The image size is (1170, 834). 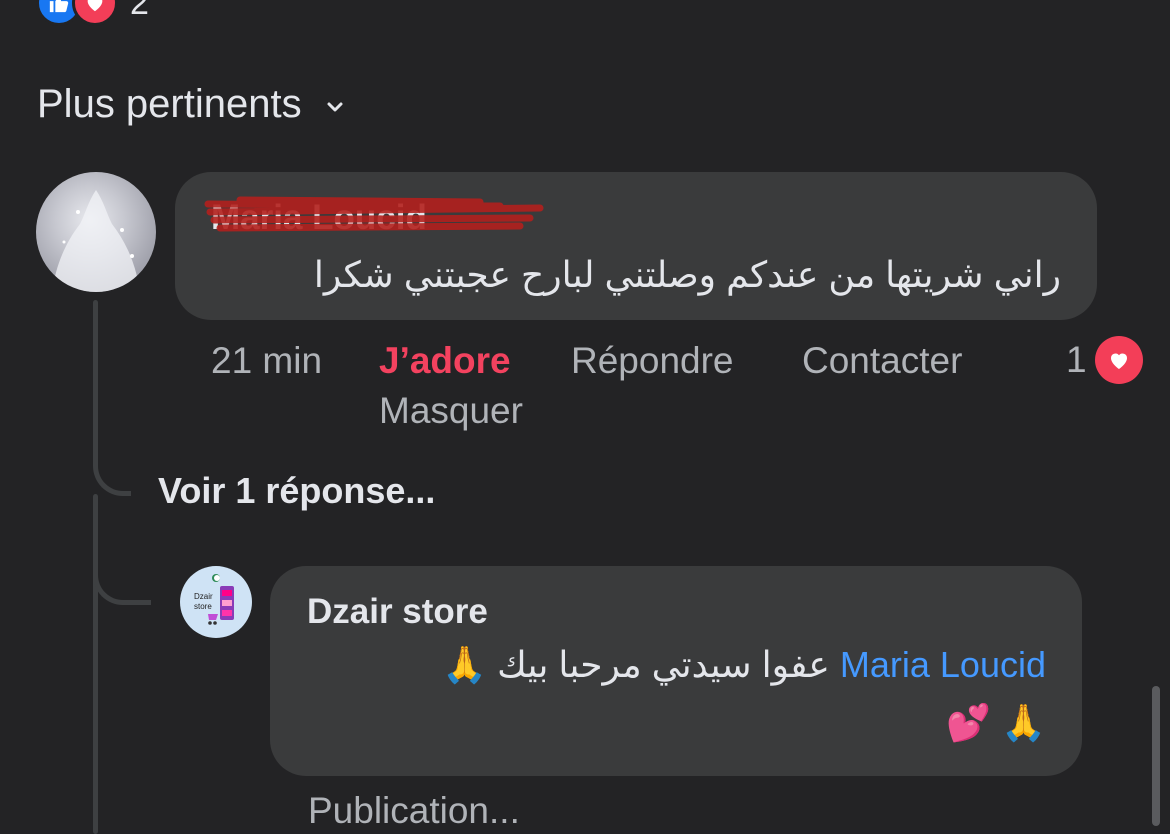 I want to click on reply-button: Répondre, so click(x=652, y=361).